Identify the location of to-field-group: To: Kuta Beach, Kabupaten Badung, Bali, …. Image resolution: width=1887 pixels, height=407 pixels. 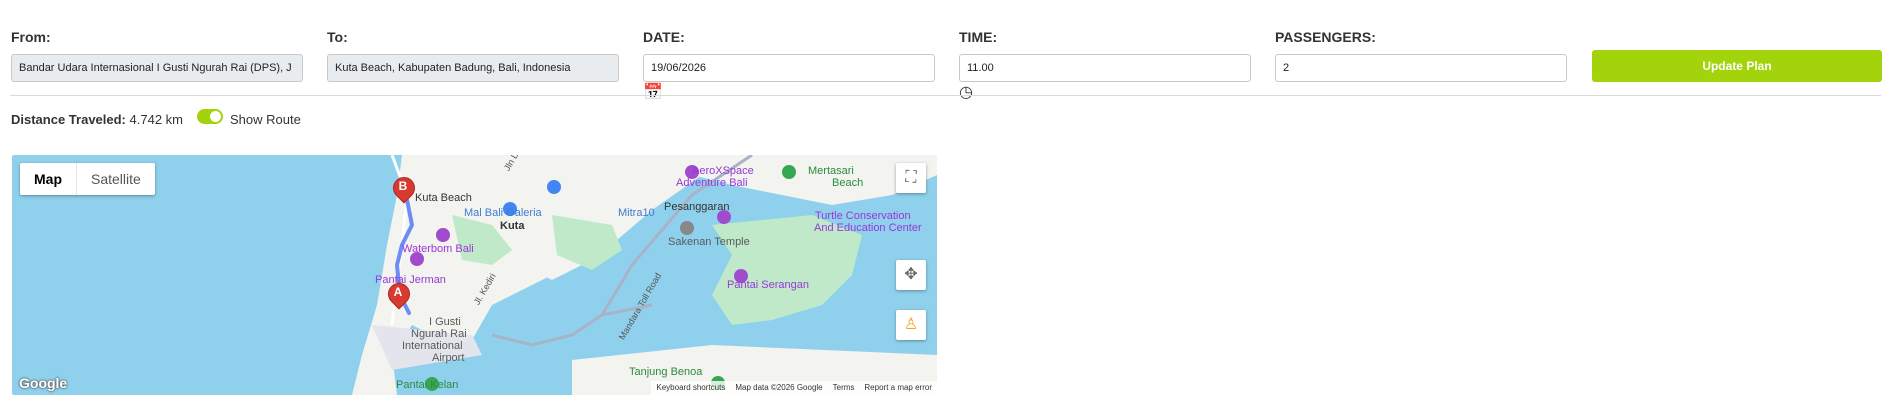
(473, 55).